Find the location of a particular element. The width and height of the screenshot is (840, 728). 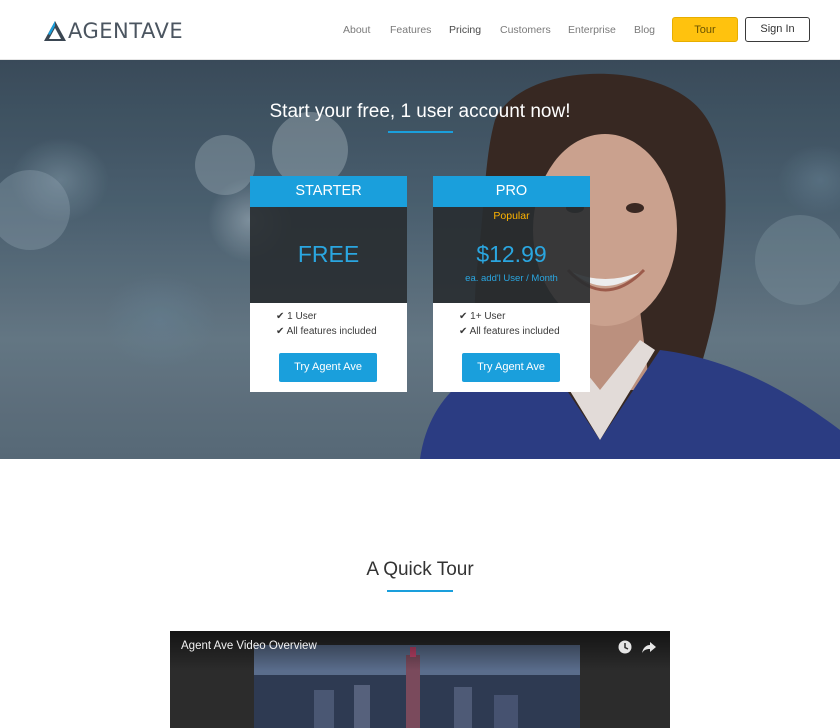

nav-enterprise: Enterprise is located at coordinates (592, 30).